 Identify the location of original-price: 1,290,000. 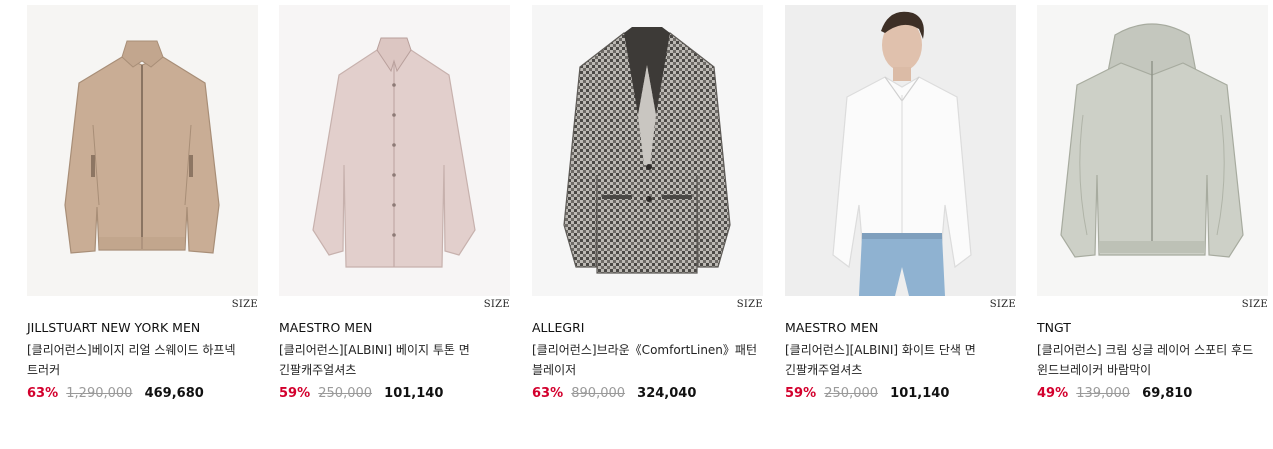
(99, 393).